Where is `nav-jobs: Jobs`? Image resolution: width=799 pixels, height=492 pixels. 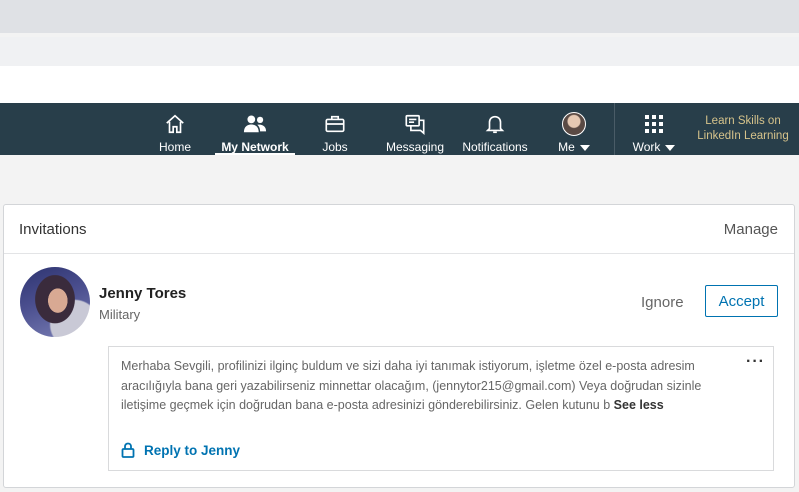
nav-jobs: Jobs is located at coordinates (335, 129).